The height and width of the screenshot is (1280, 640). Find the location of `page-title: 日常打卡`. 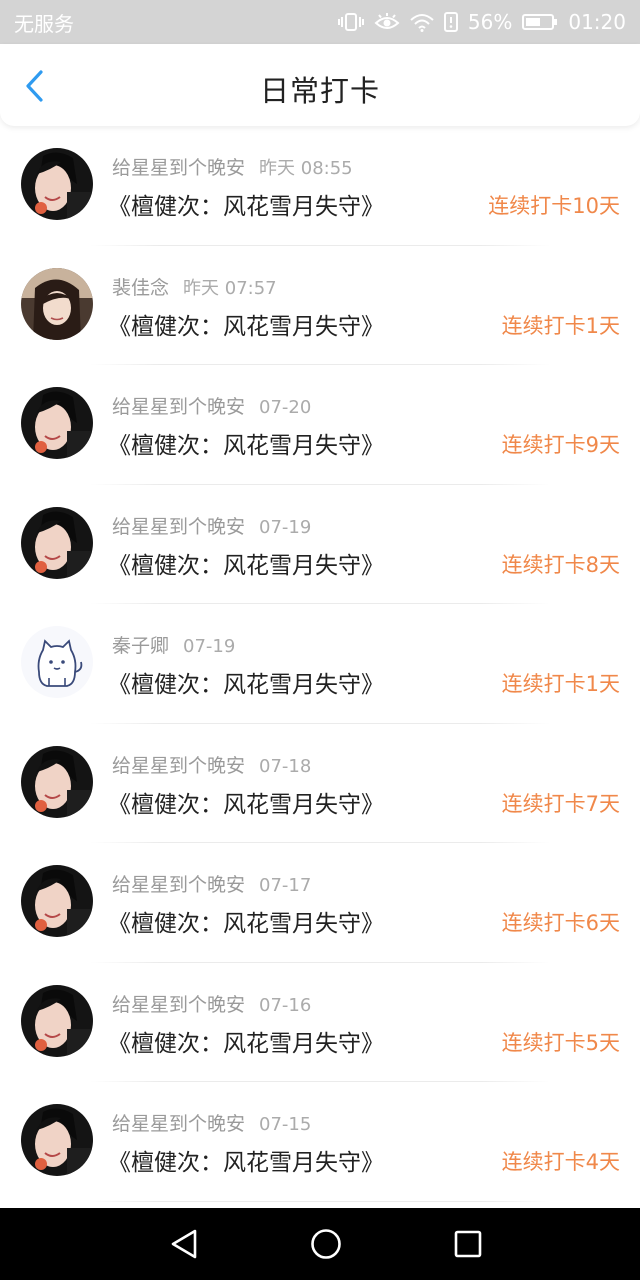

page-title: 日常打卡 is located at coordinates (319, 91).